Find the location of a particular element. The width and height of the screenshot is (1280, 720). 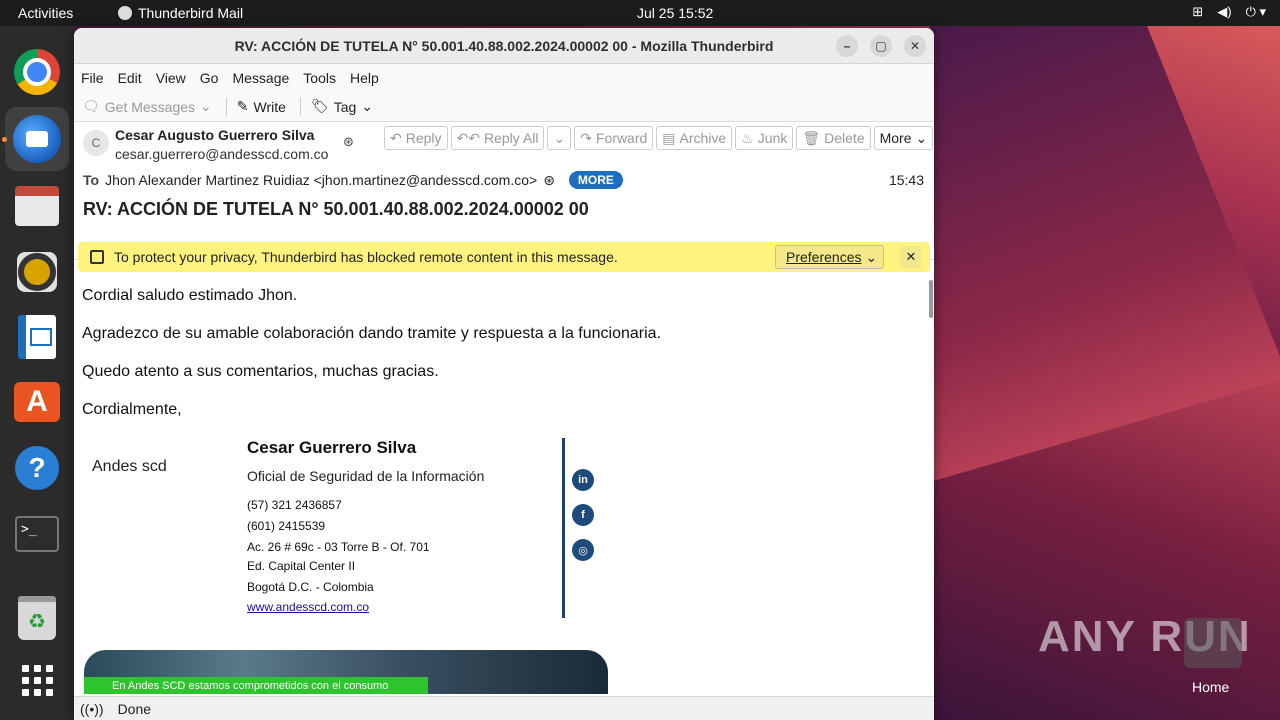

menu-bar: File Edit View Go Message Tools Help is located at coordinates (504, 78).